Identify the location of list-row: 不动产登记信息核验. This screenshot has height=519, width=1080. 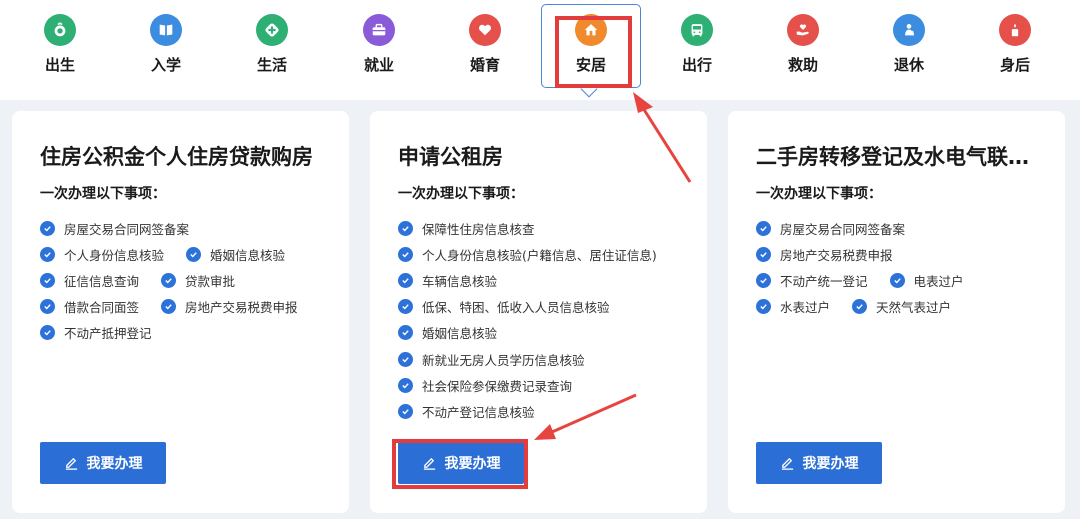
(547, 411).